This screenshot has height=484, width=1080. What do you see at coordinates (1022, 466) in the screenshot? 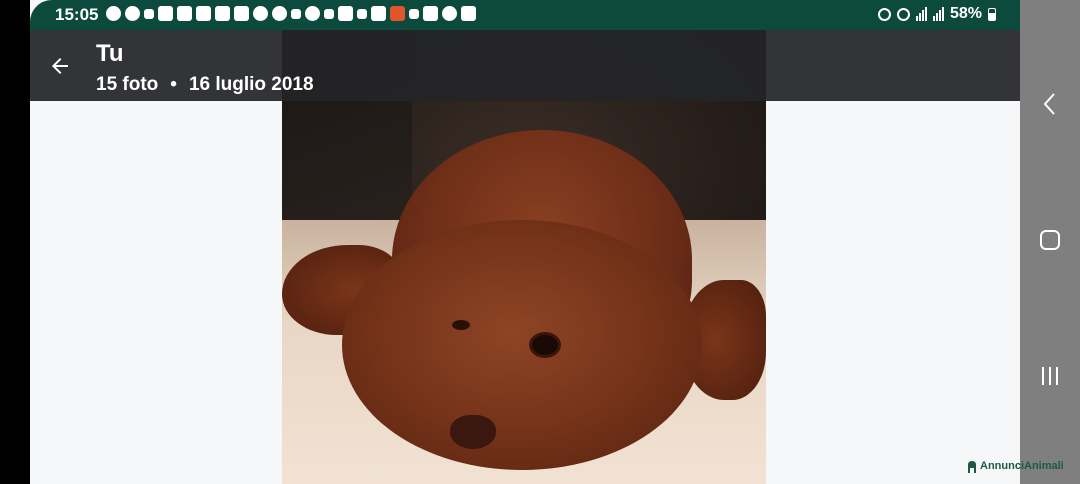
I see `watermark-text: AnnunciAnimali` at bounding box center [1022, 466].